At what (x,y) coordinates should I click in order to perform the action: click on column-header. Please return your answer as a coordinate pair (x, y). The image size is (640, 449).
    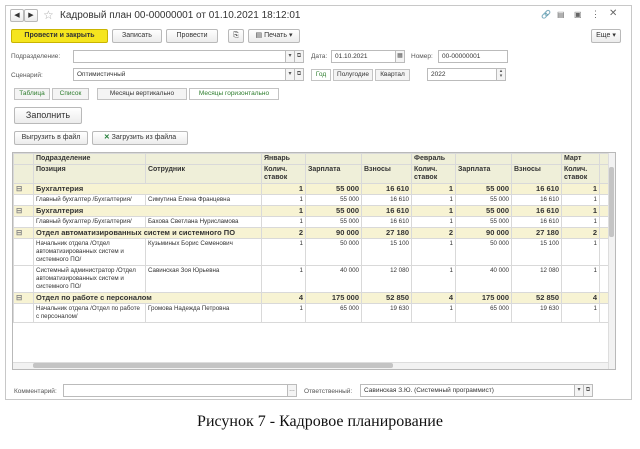
    Looking at the image, I should click on (386, 159).